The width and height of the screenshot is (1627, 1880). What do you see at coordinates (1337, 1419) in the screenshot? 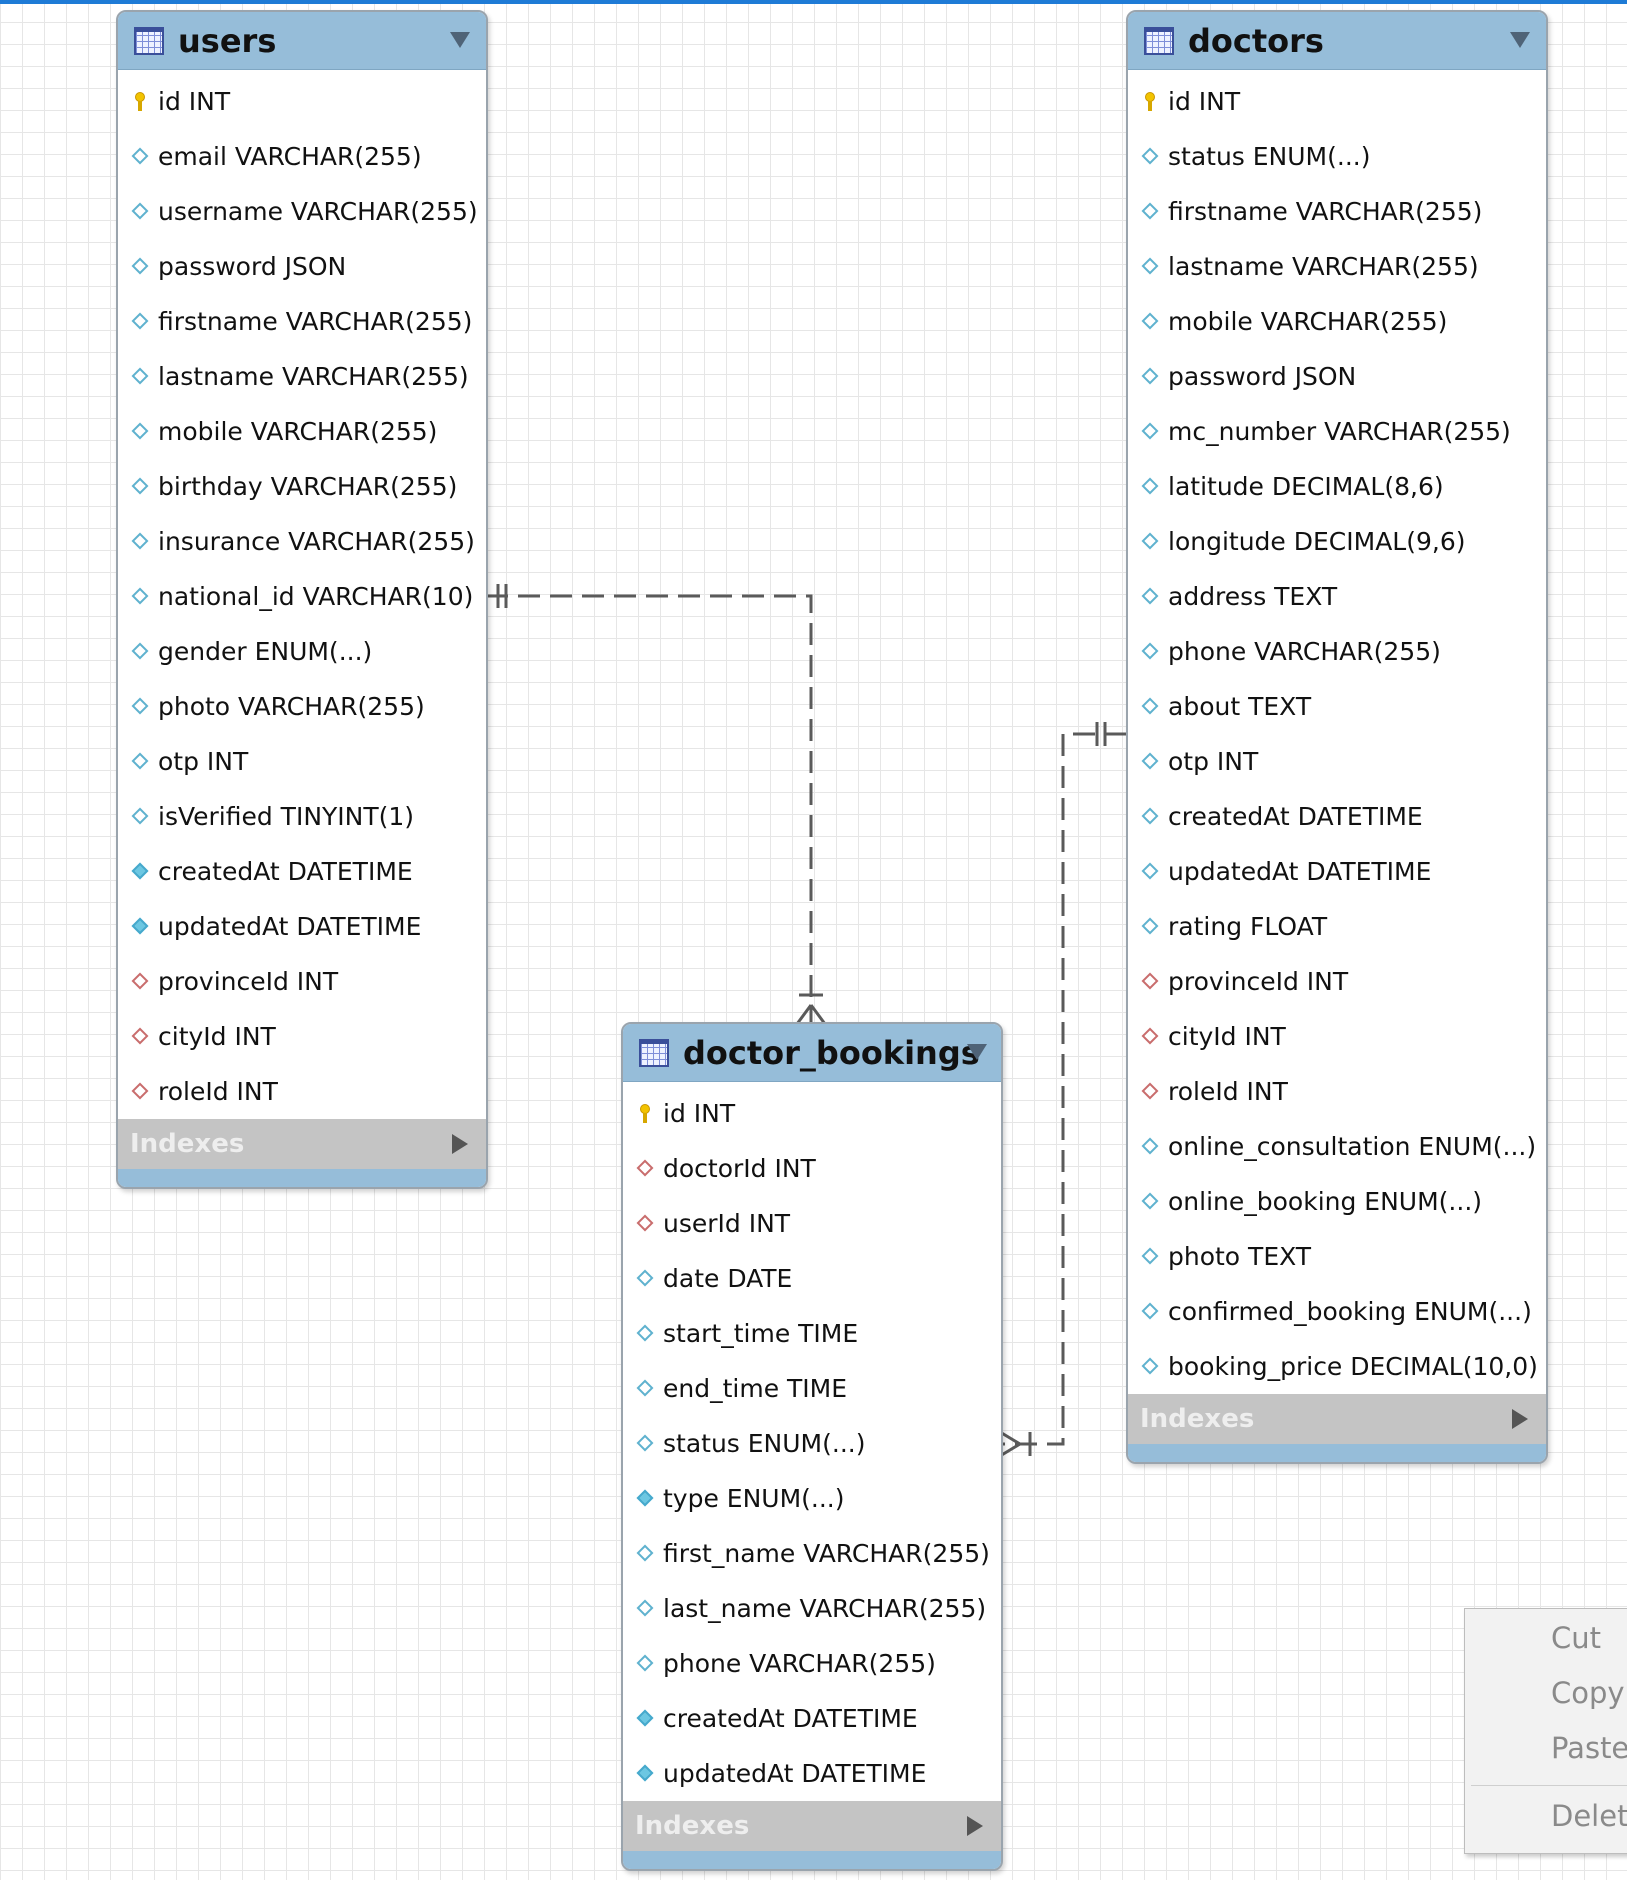
I see `indexes-bar-doctors: Indexes` at bounding box center [1337, 1419].